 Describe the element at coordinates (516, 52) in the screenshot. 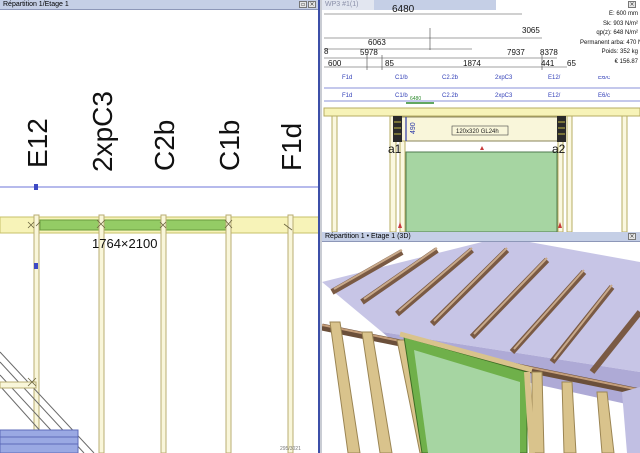

I see `dim-7937: 7937` at that location.